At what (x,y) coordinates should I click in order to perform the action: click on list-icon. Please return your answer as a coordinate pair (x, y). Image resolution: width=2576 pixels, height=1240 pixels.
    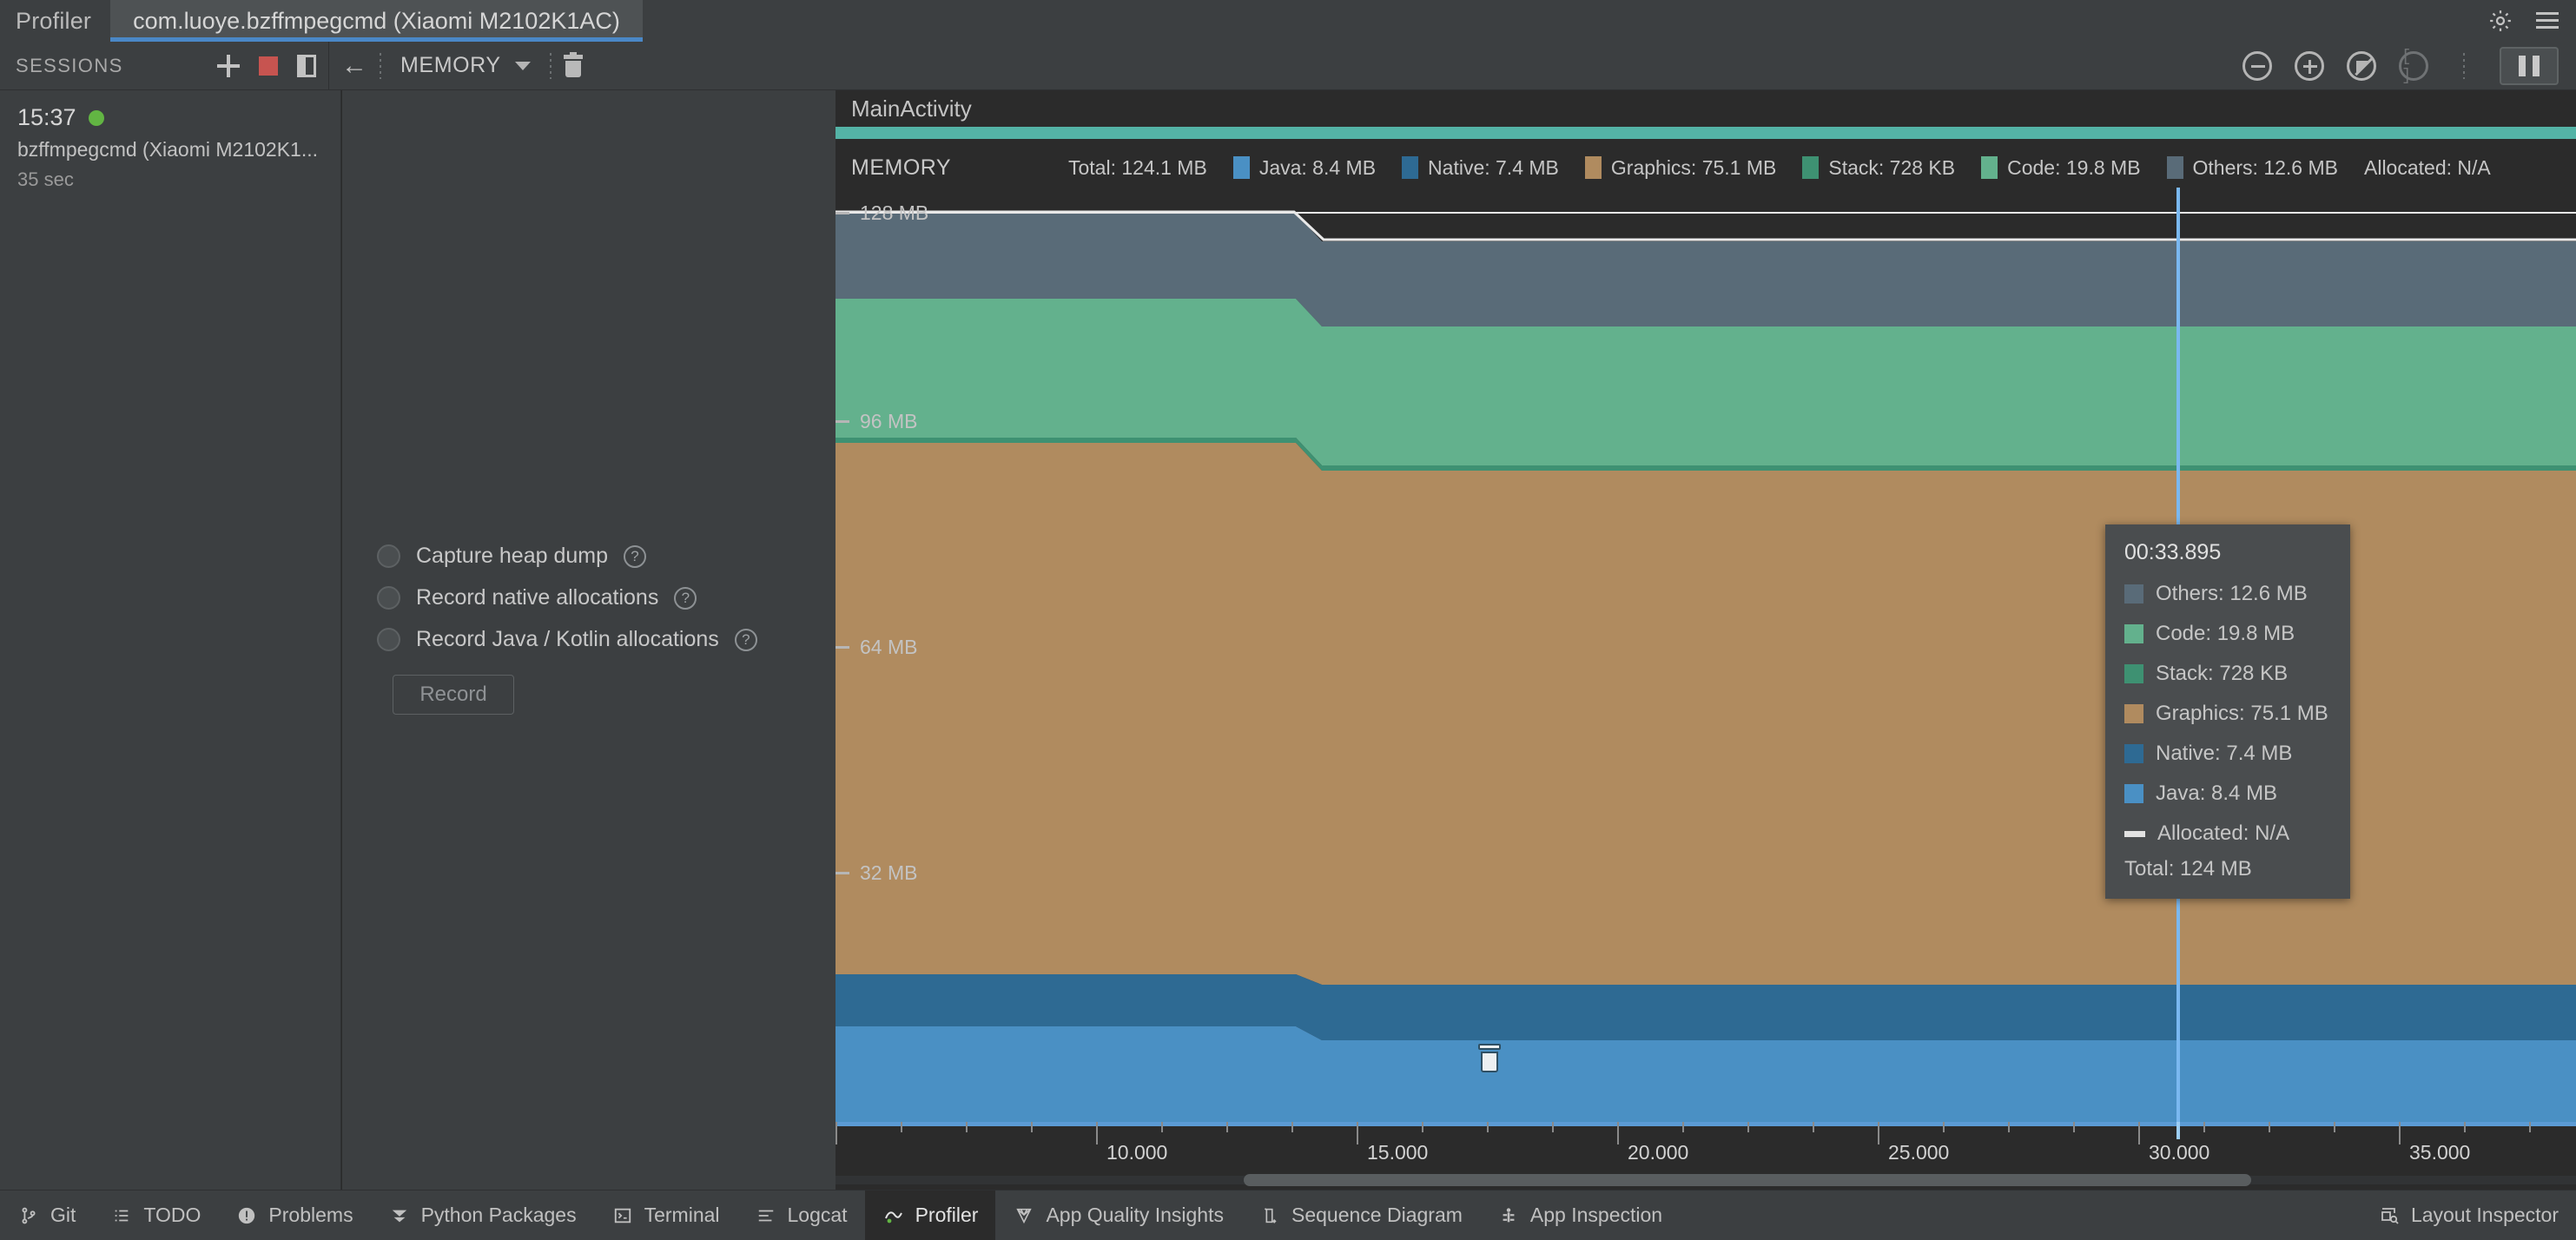
    Looking at the image, I should click on (121, 1215).